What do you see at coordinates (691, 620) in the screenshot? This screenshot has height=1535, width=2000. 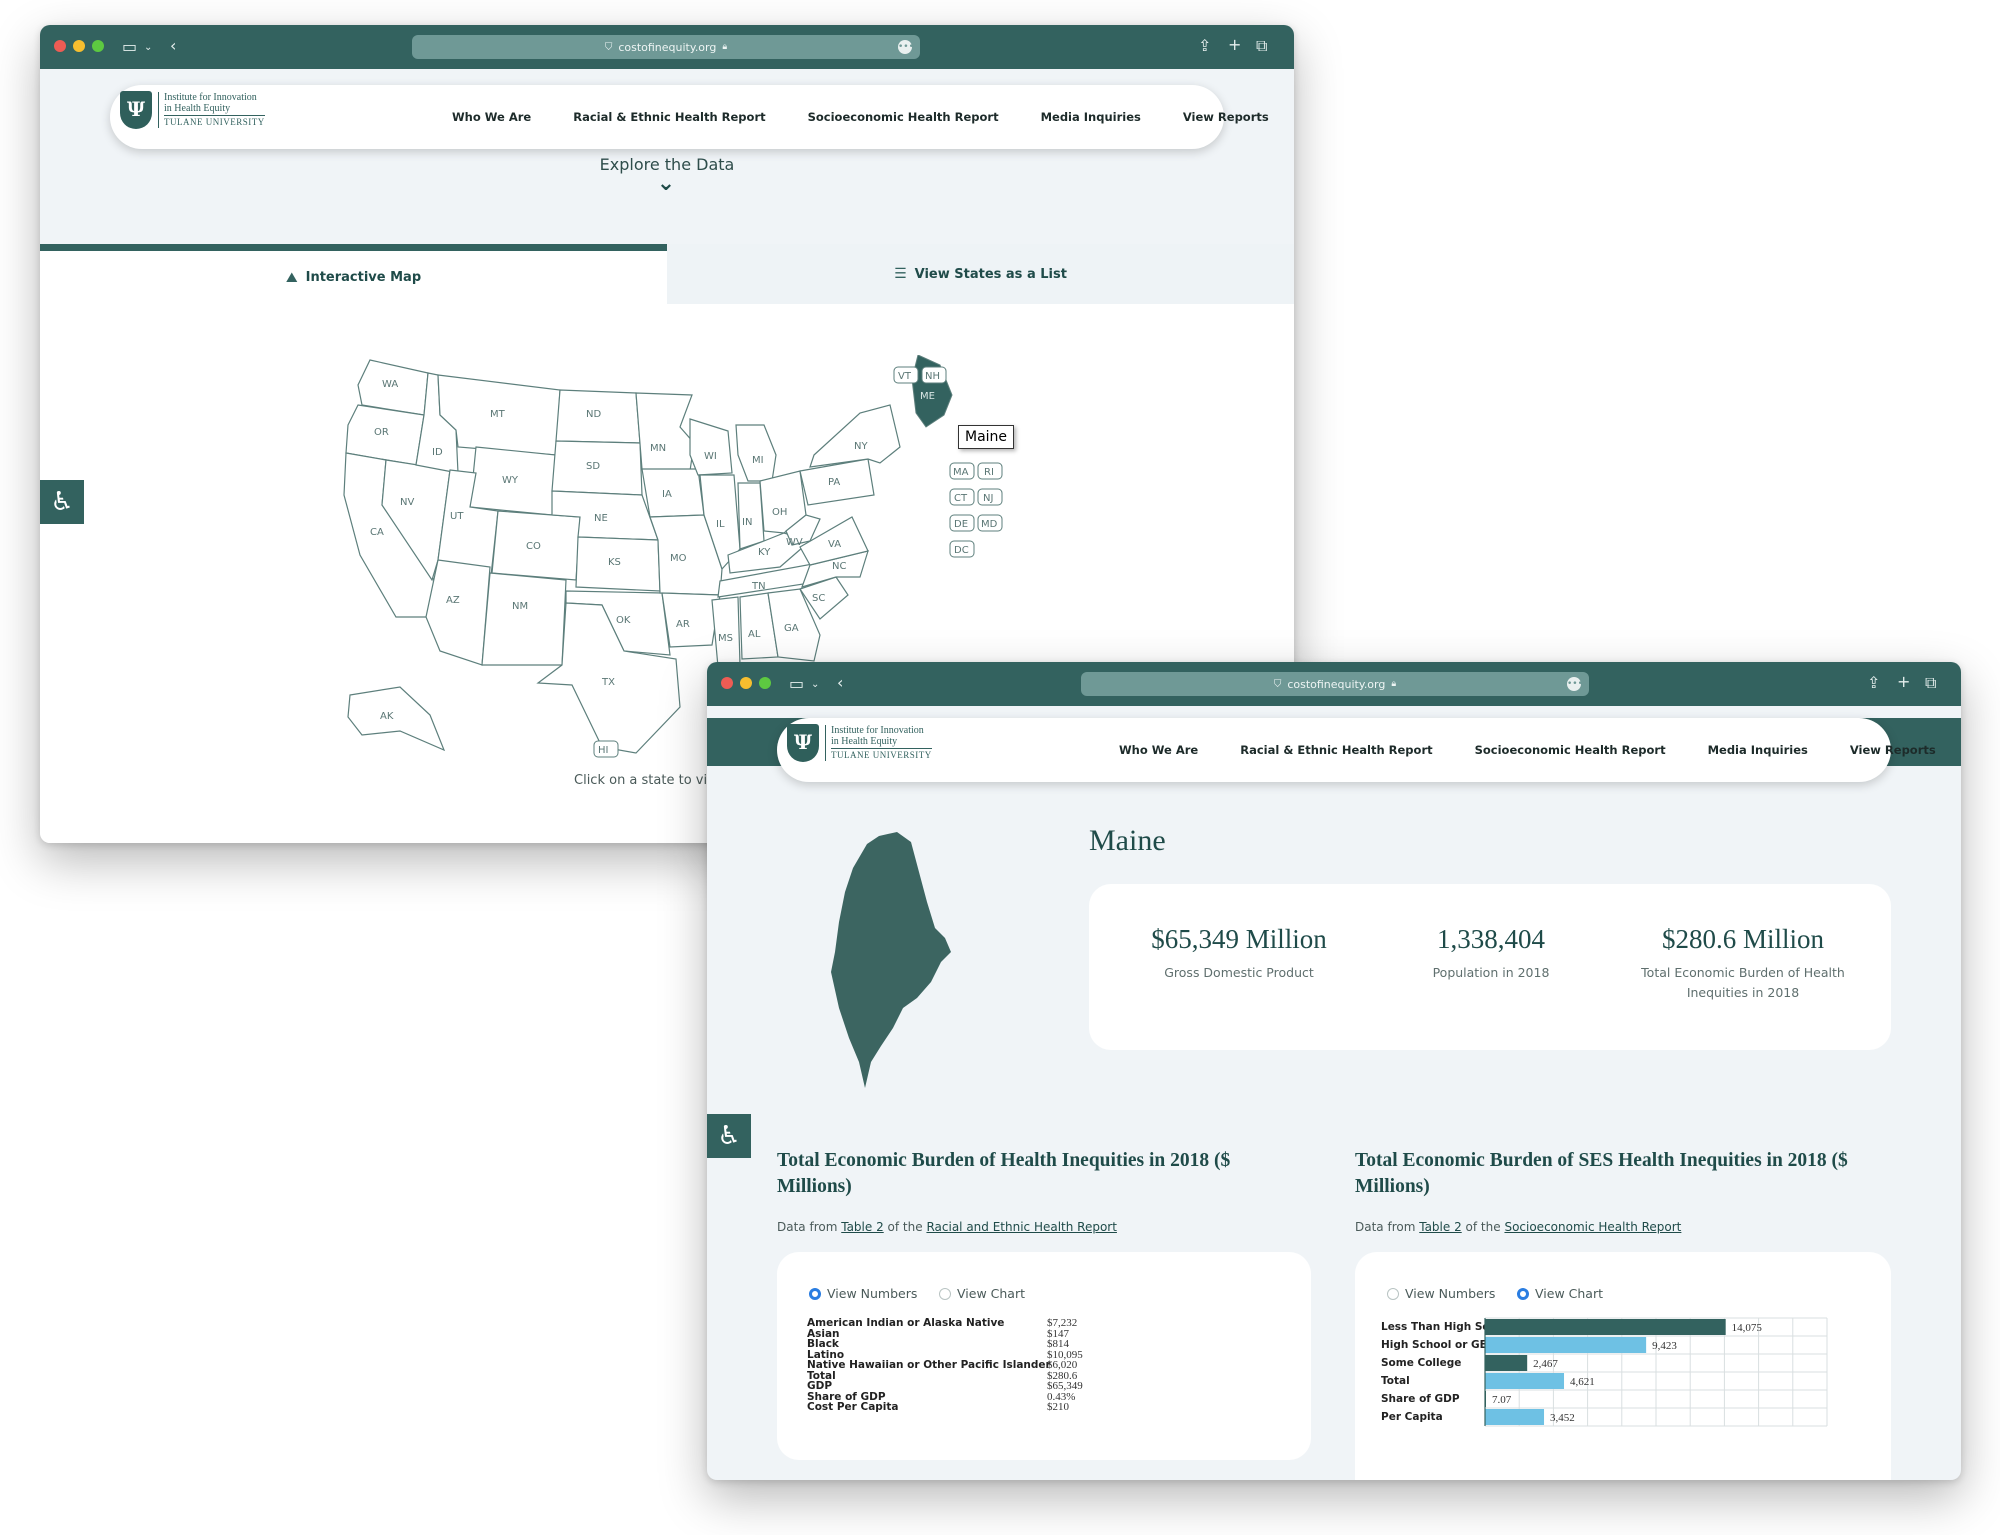 I see `state-ar` at bounding box center [691, 620].